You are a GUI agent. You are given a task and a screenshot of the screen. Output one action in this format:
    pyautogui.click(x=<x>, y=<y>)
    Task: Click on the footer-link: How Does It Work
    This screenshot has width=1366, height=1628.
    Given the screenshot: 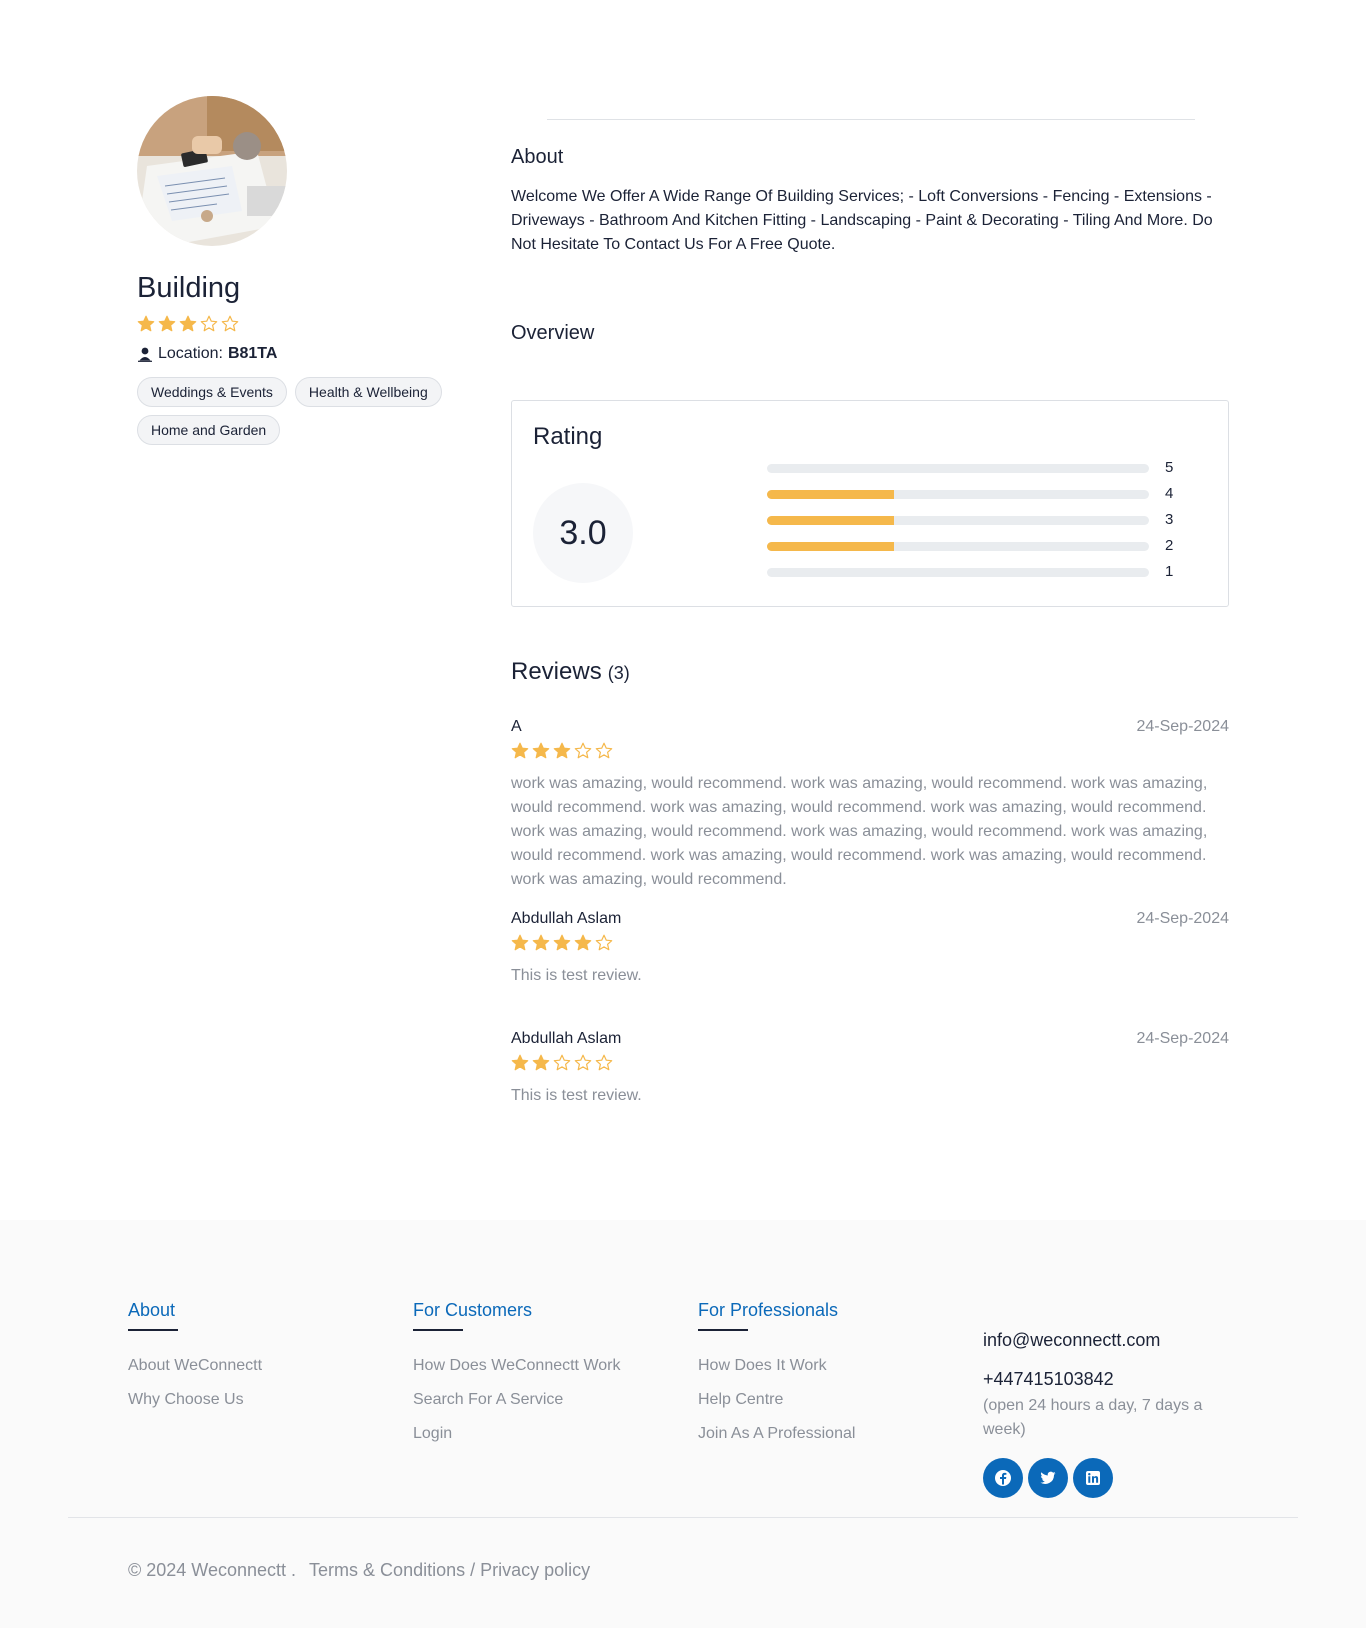 What is the action you would take?
    pyautogui.click(x=776, y=1374)
    